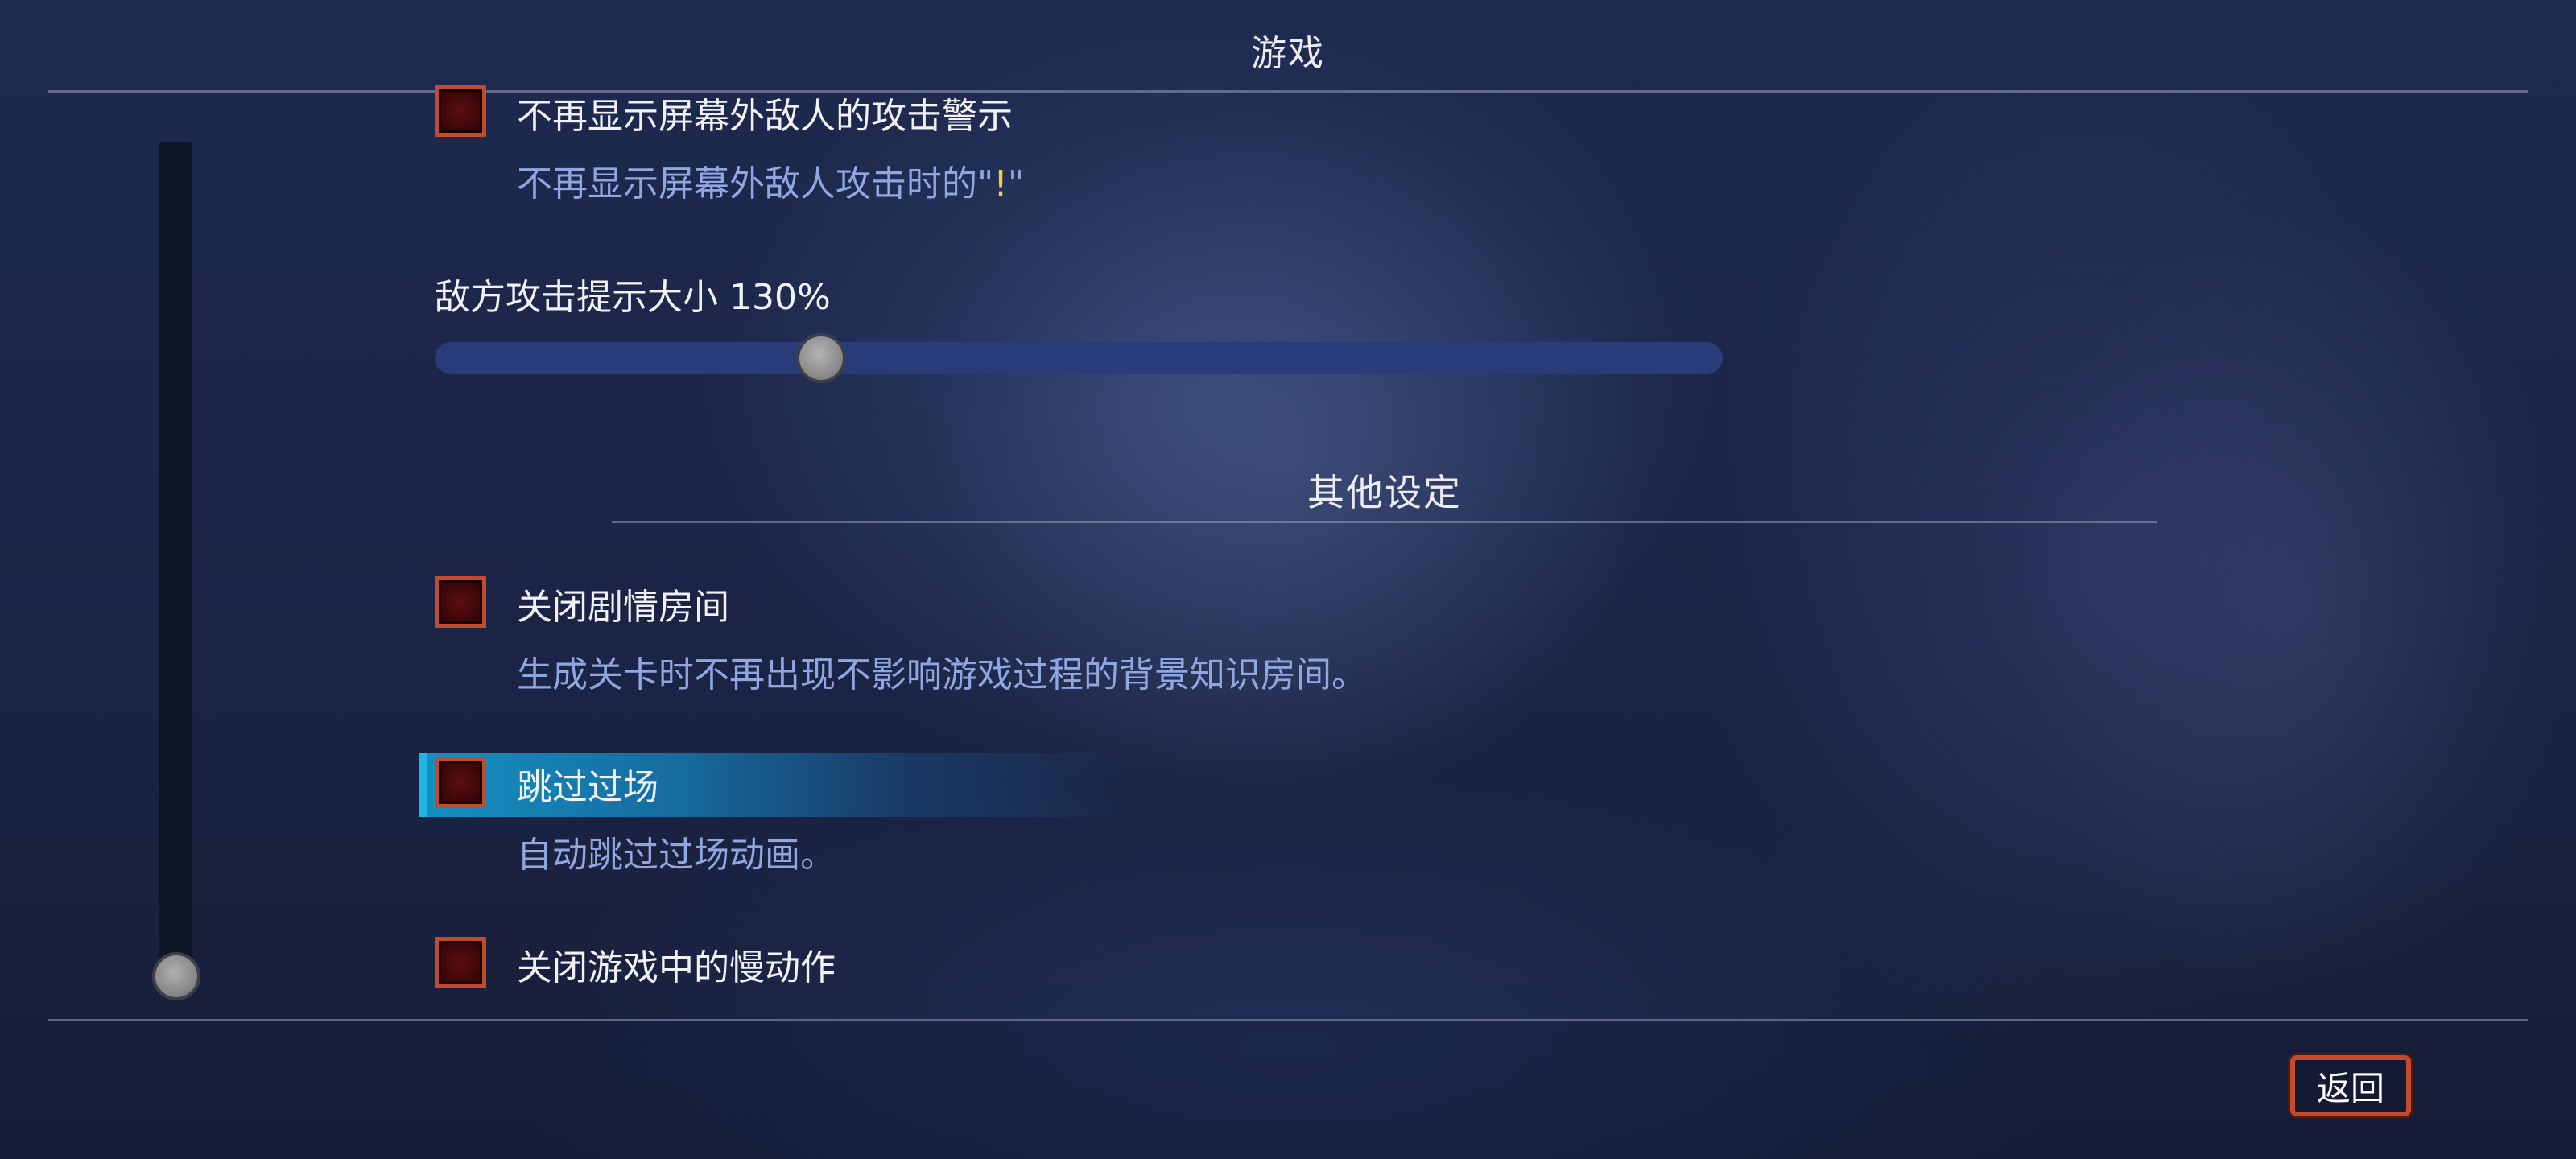 Image resolution: width=2576 pixels, height=1159 pixels. I want to click on footer-bar, so click(1288, 1090).